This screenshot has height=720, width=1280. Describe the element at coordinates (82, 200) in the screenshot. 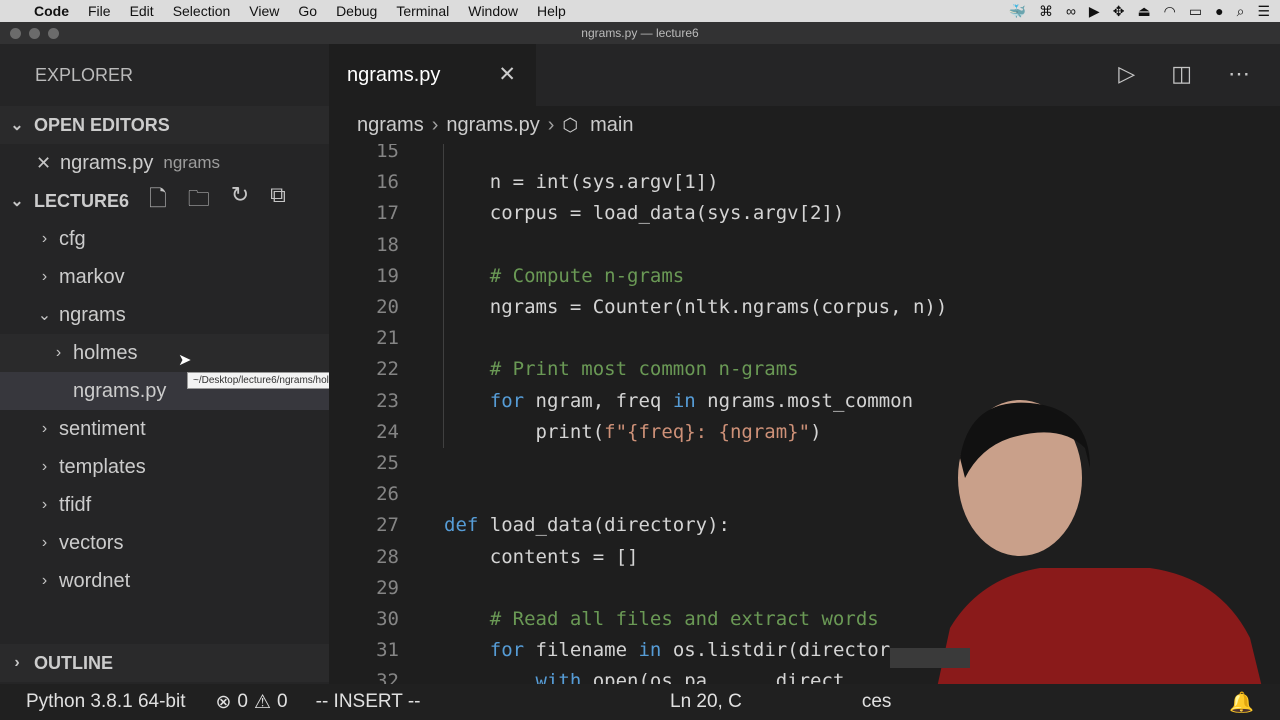

I see `folder-label: LECTURE6` at that location.